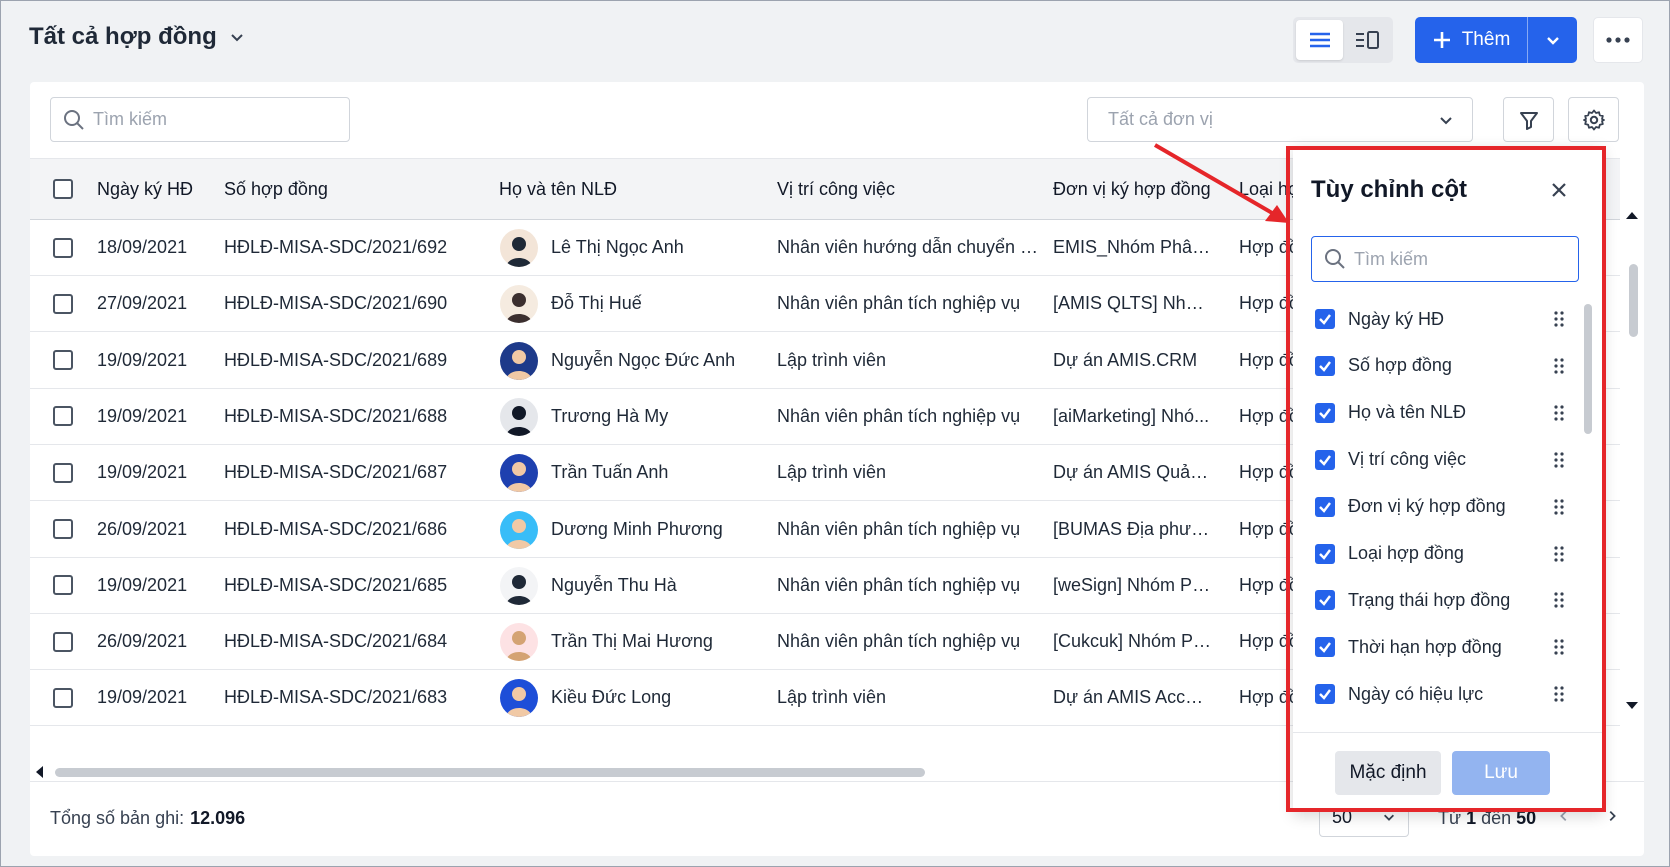 This screenshot has width=1670, height=867. What do you see at coordinates (1443, 366) in the screenshot?
I see `column-option: Số hợp đồng` at bounding box center [1443, 366].